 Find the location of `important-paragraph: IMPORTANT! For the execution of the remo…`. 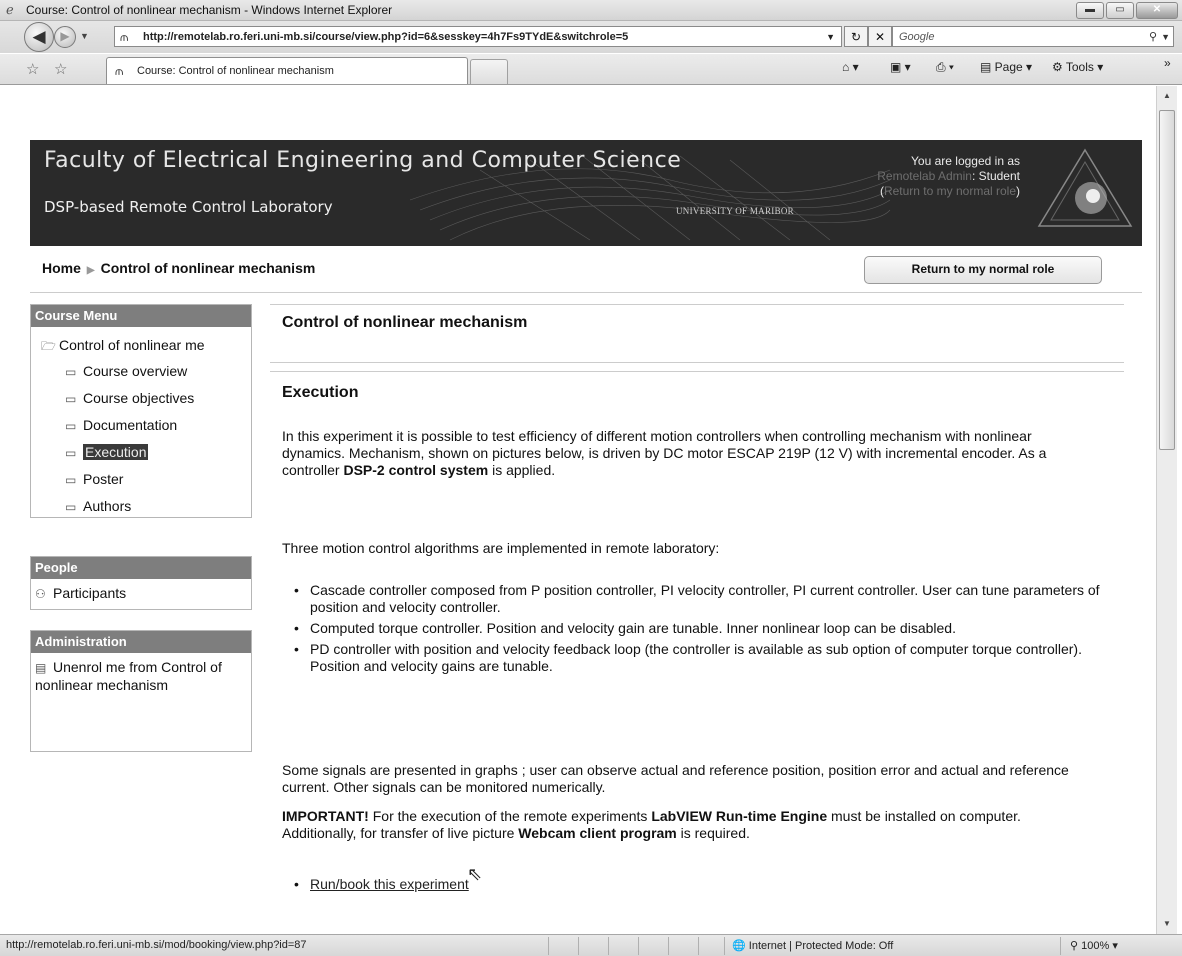

important-paragraph: IMPORTANT! For the execution of the remo… is located at coordinates (682, 825).